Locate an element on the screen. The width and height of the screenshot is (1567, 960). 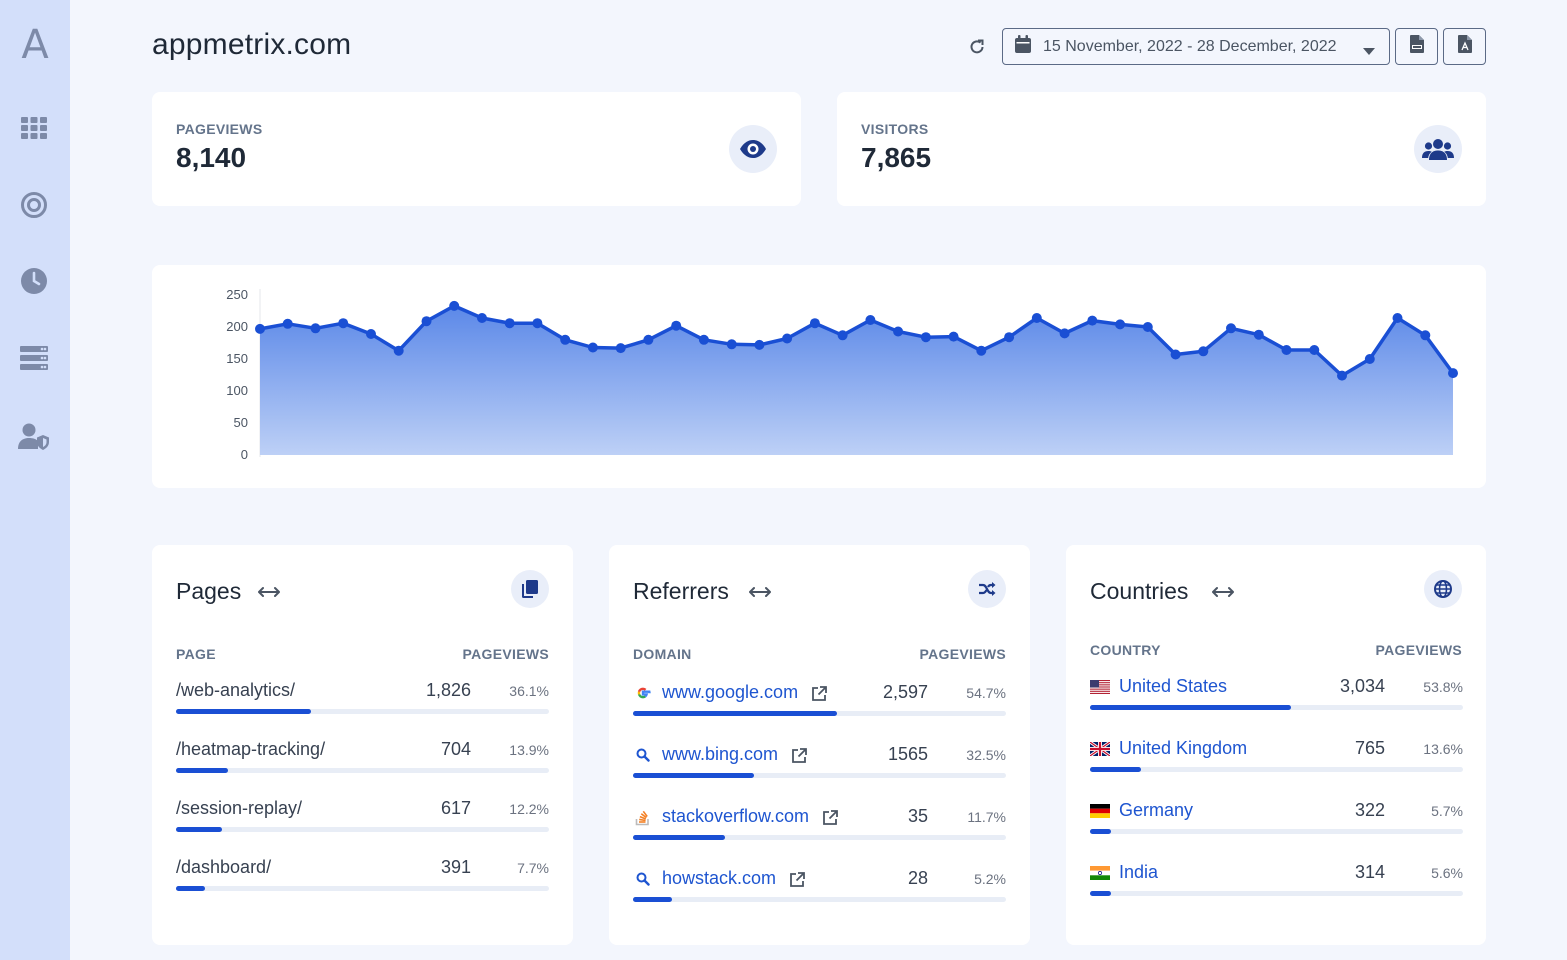
pageviews-card: PAGEVIEWS 8,140 is located at coordinates (476, 149).